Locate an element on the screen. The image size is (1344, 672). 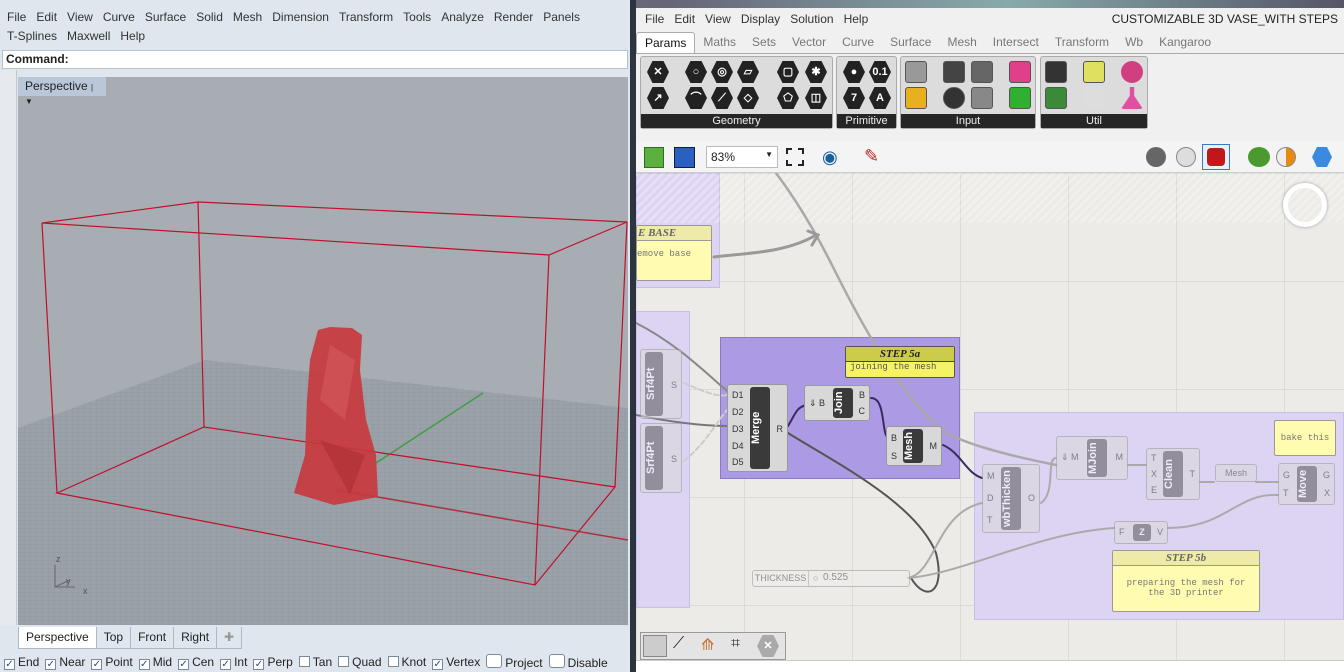
join-component: ⇓ B Join B C is located at coordinates (837, 403).